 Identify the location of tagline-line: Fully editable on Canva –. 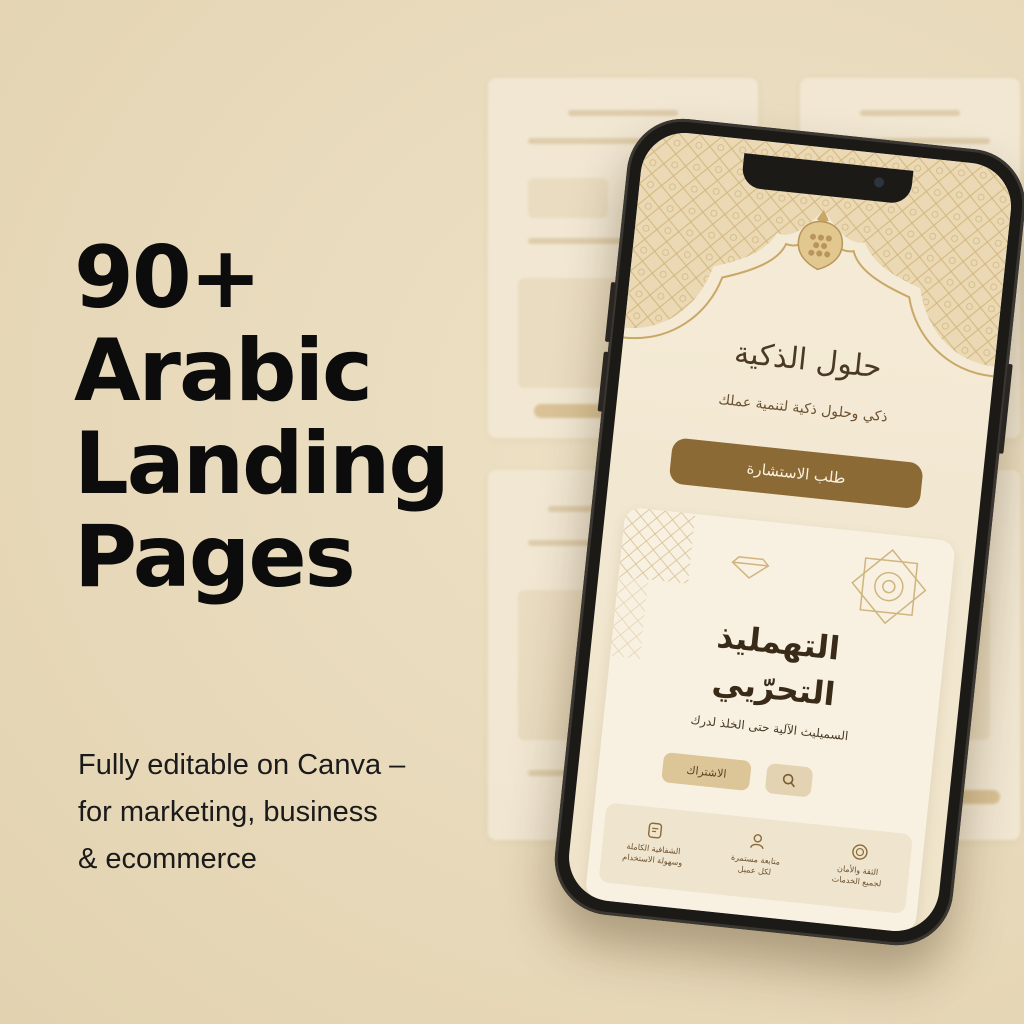
(242, 765).